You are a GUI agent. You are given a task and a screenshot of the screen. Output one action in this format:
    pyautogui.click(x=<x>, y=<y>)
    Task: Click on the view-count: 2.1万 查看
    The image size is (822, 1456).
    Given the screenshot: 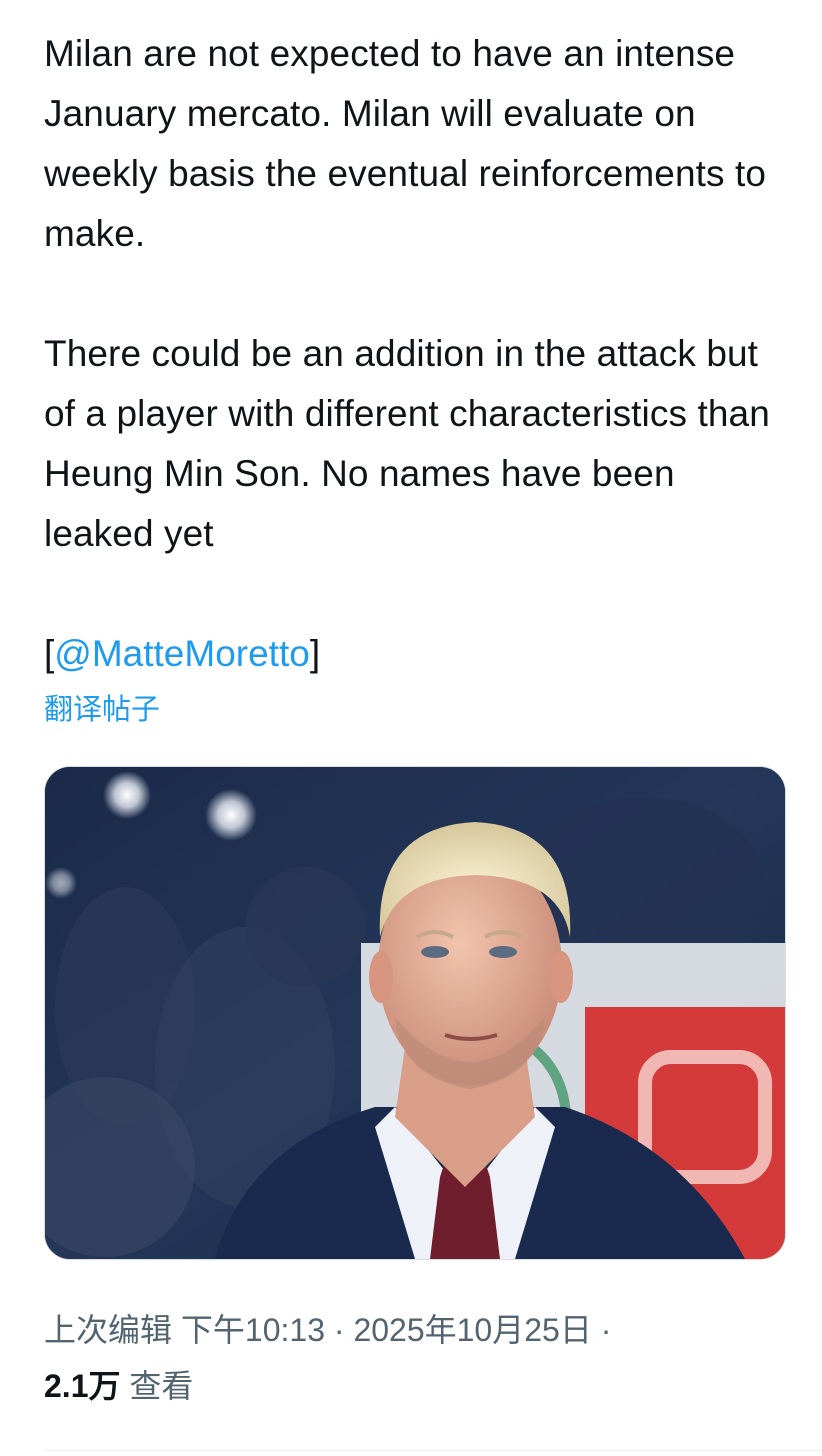 What is the action you would take?
    pyautogui.click(x=118, y=1386)
    